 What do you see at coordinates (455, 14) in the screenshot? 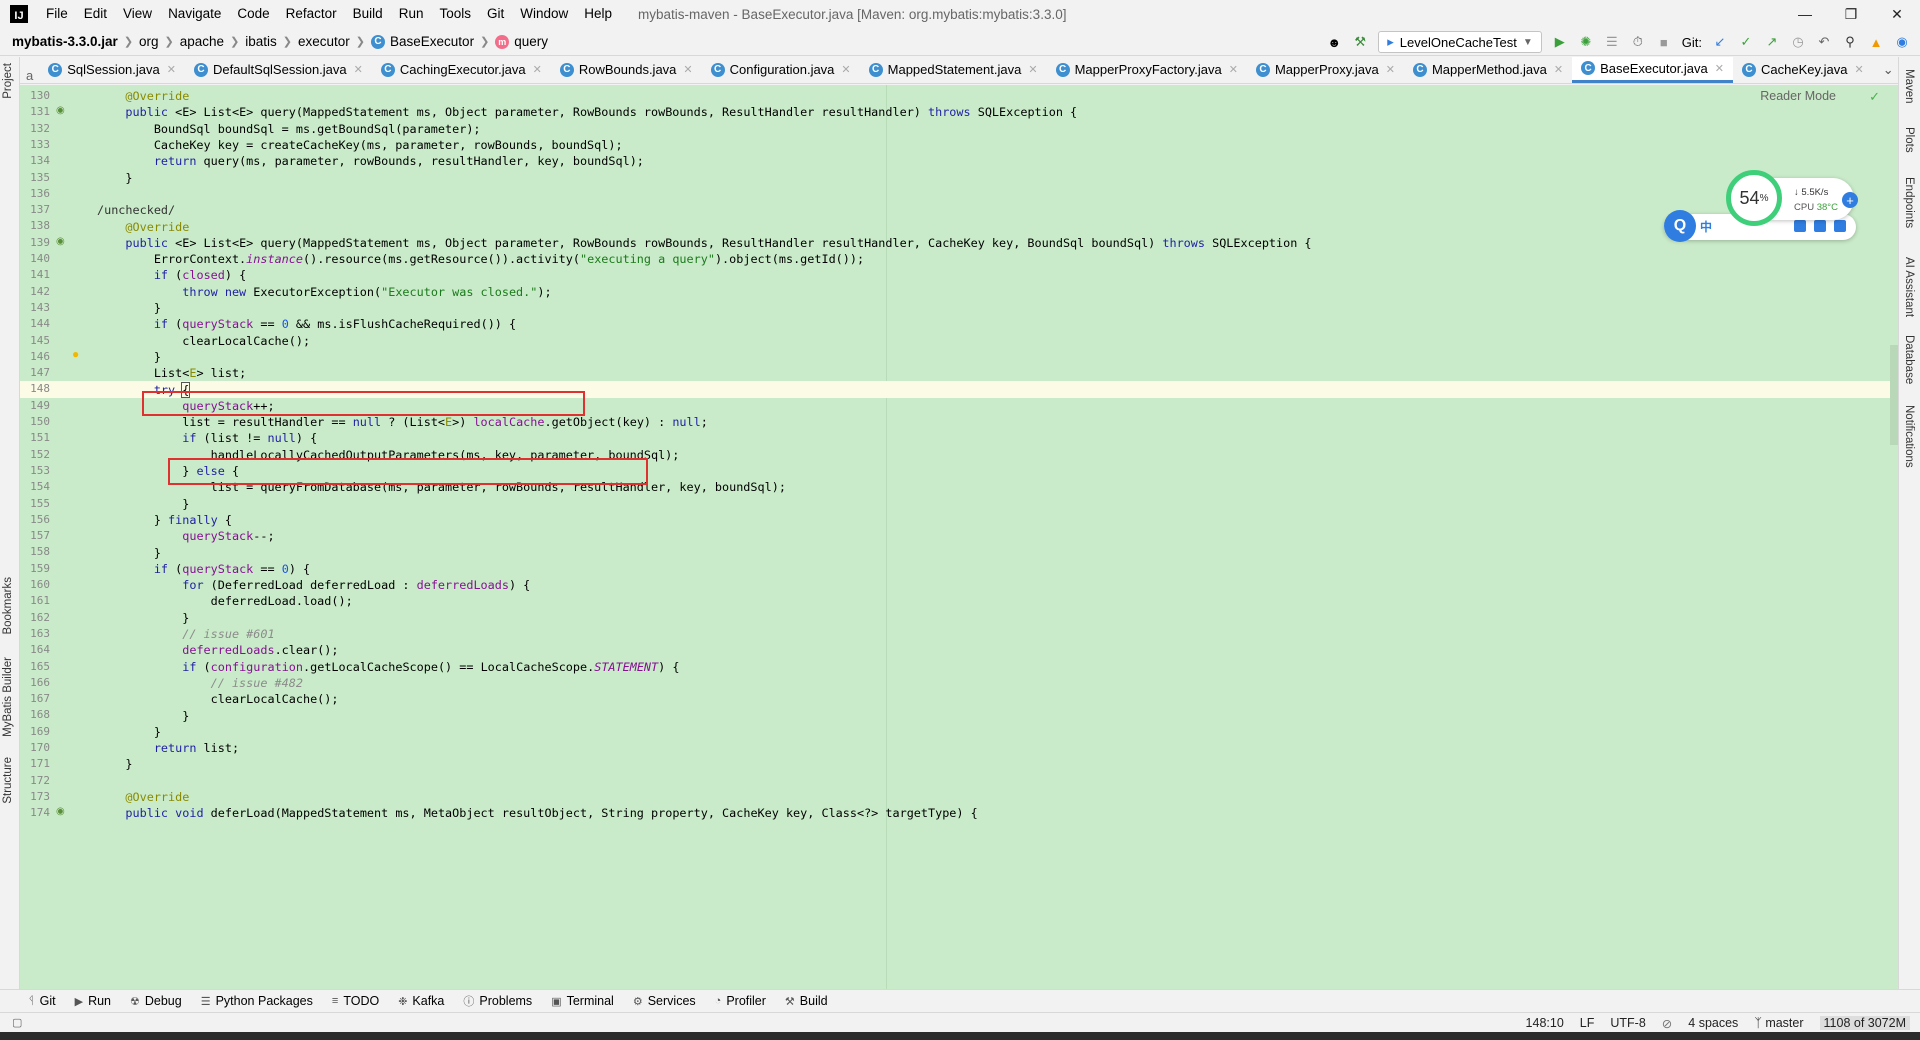
I see `menu-tools: Tools` at bounding box center [455, 14].